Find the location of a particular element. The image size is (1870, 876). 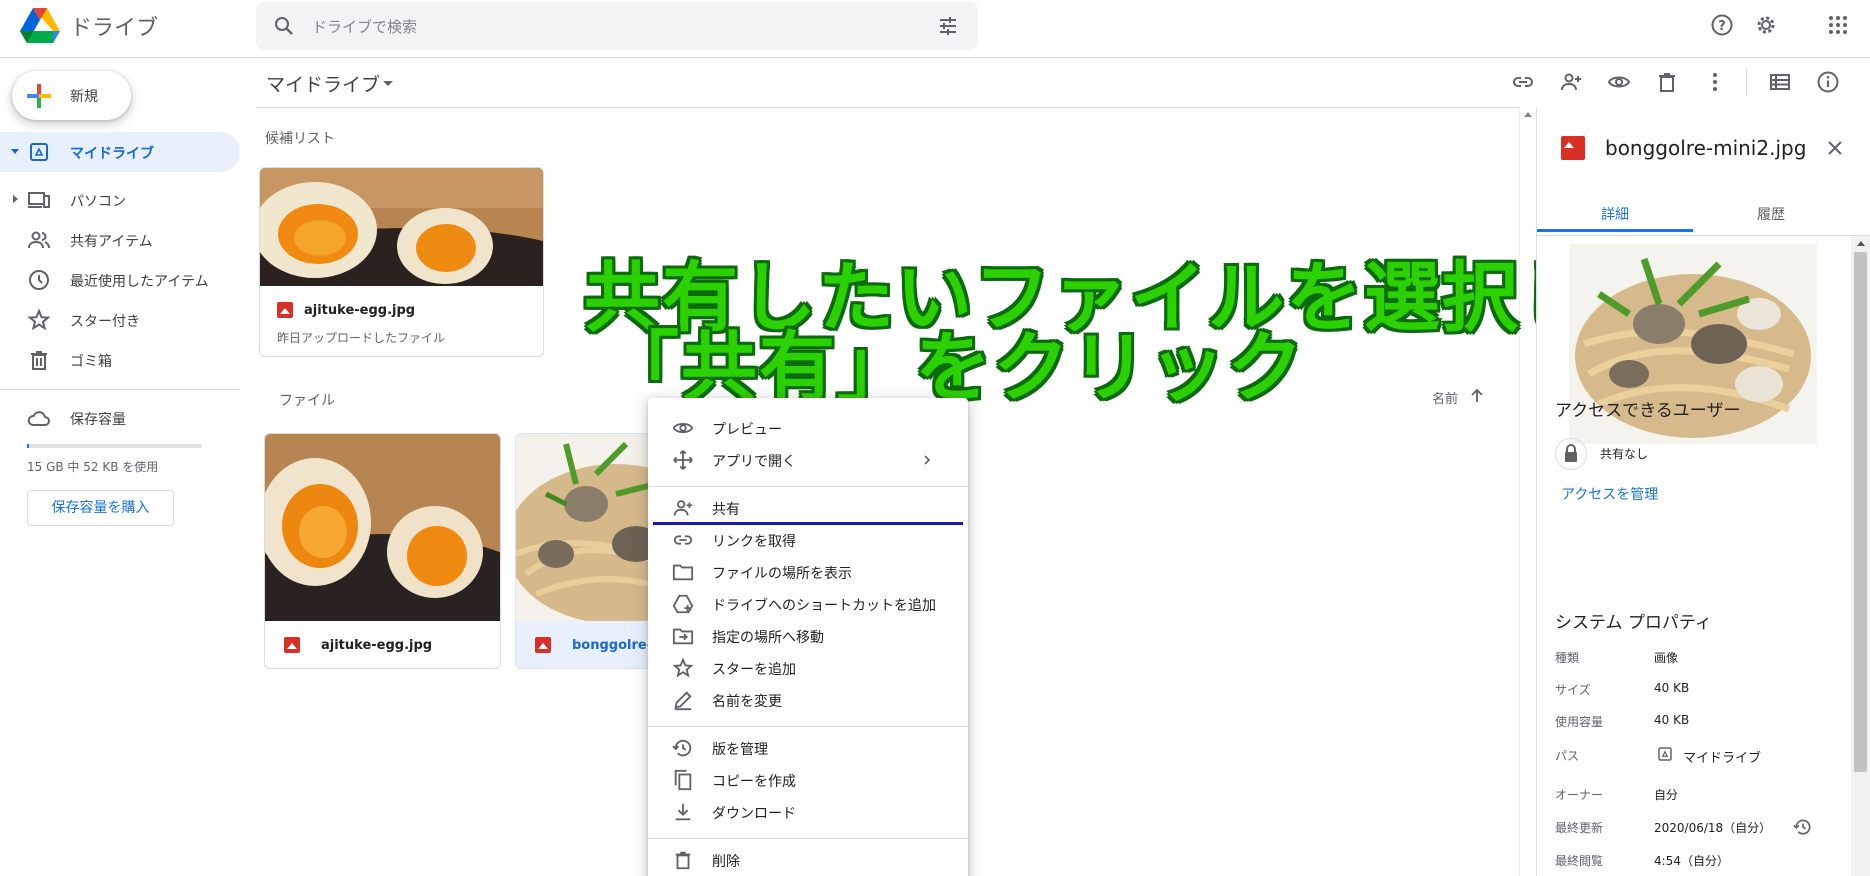

menu-item-open-with: アプリで開く is located at coordinates (808, 460).